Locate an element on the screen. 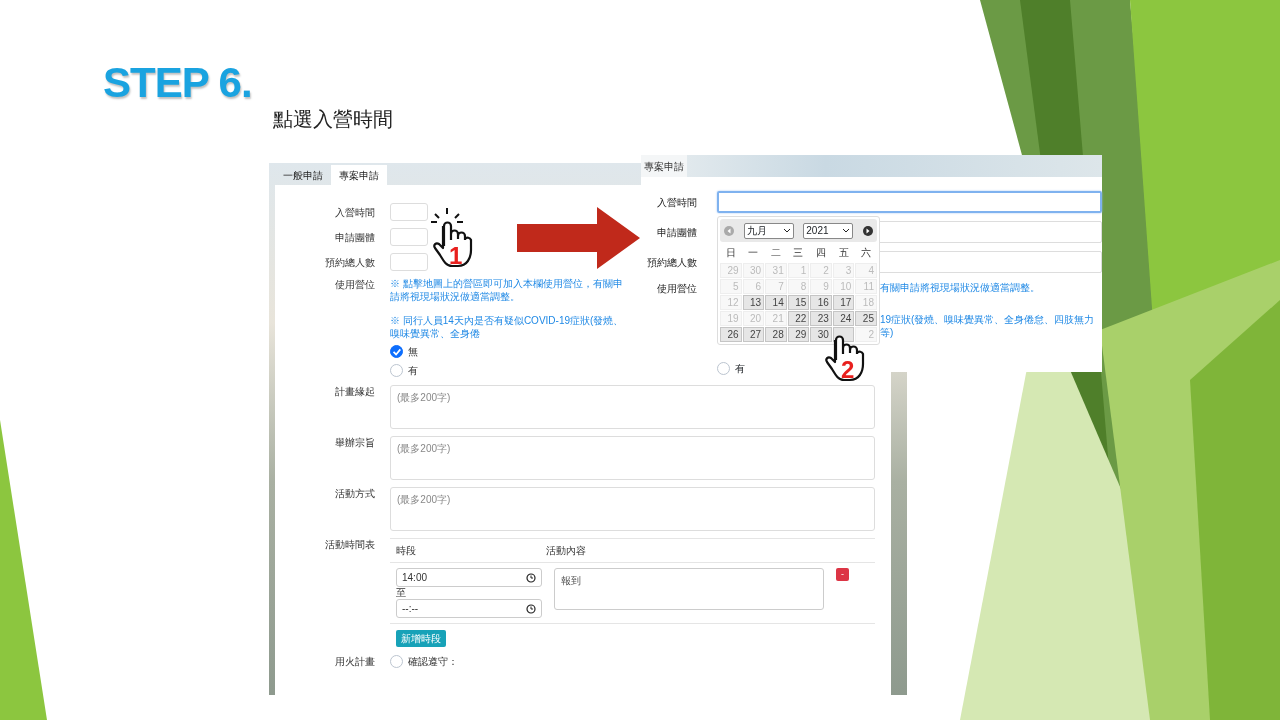 This screenshot has height=720, width=1280. day-cell: 23 is located at coordinates (821, 318).